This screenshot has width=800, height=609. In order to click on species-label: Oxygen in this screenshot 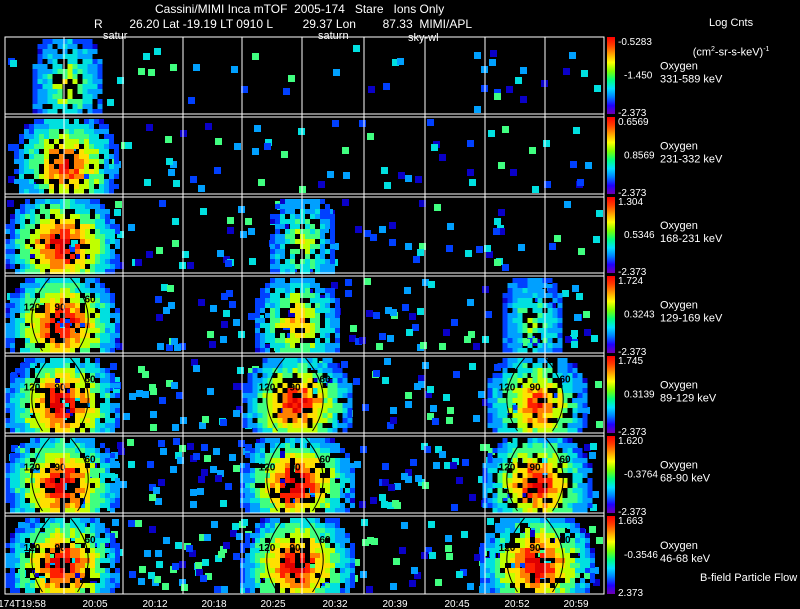, I will do `click(679, 546)`.